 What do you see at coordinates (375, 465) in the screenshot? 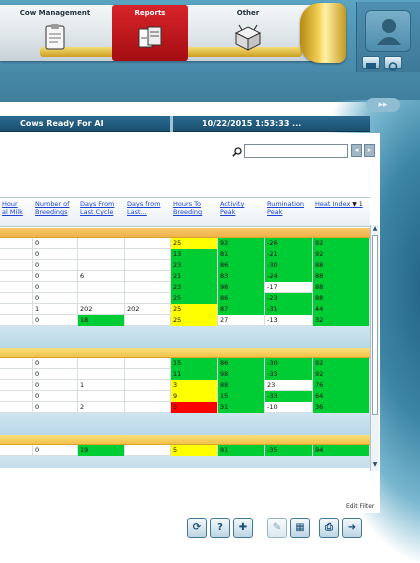
I see `scroll-down-arrow: ▼` at bounding box center [375, 465].